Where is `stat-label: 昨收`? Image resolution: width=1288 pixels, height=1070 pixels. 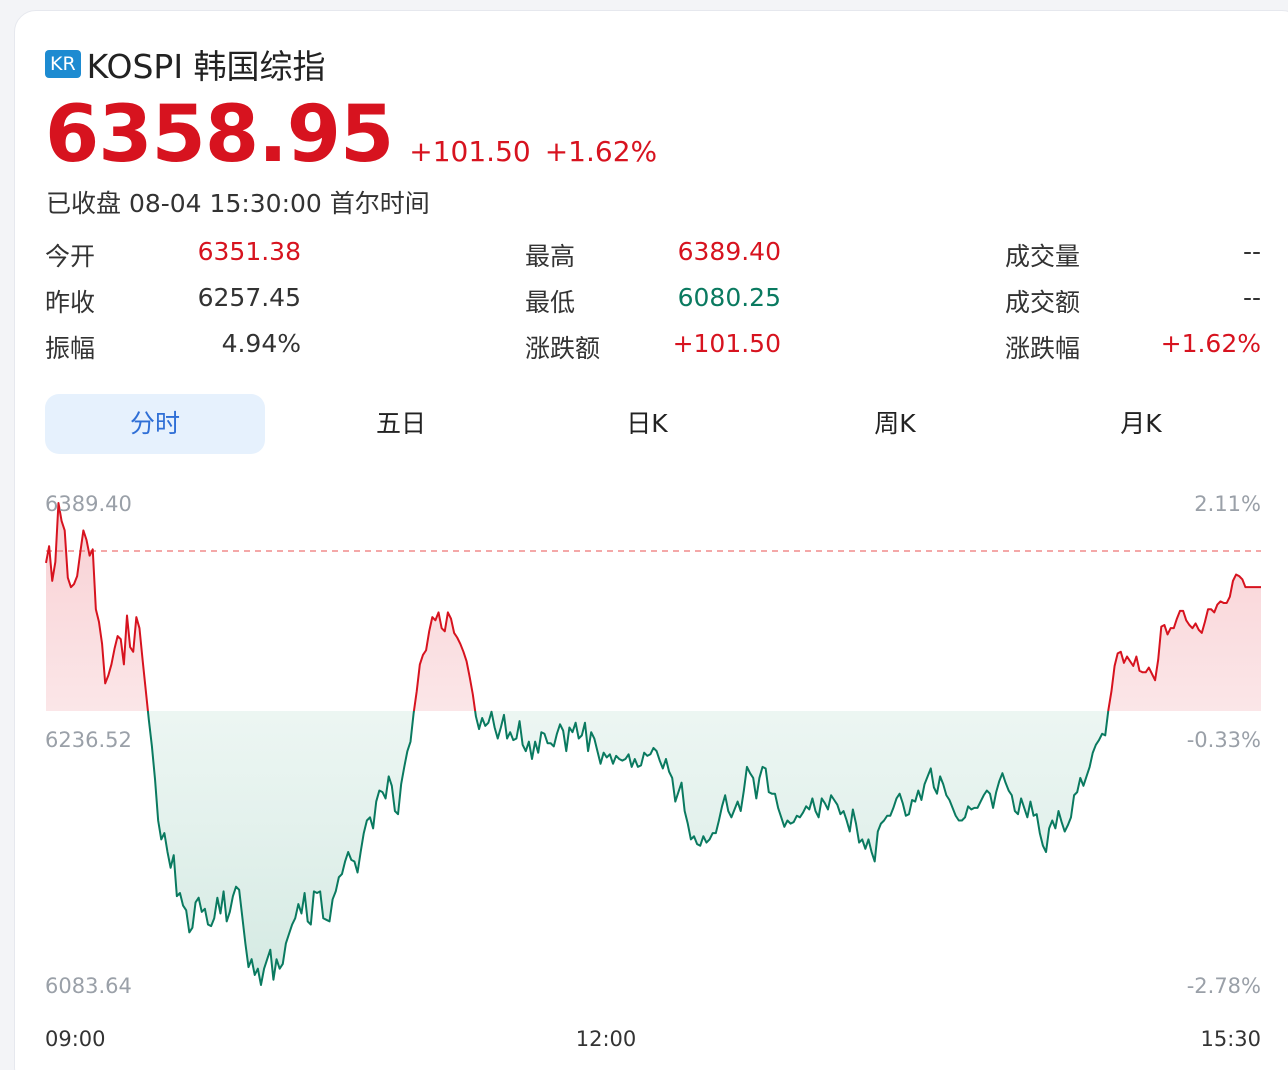
stat-label: 昨收 is located at coordinates (70, 302).